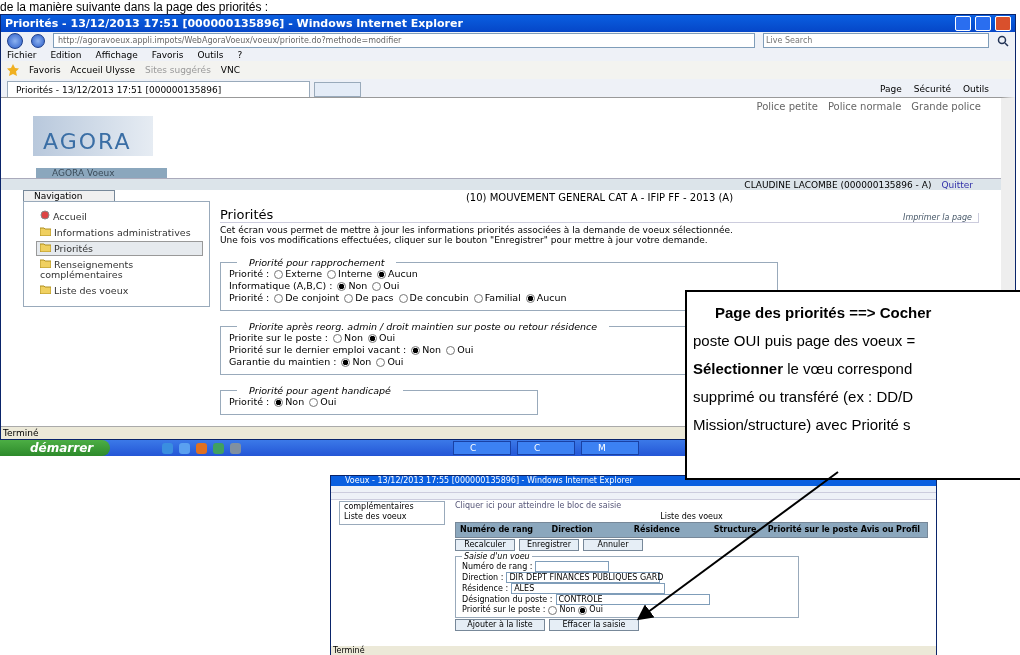 The image size is (1020, 655). What do you see at coordinates (507, 599) in the screenshot?
I see `inset-field-label: Désignation du poste :` at bounding box center [507, 599].